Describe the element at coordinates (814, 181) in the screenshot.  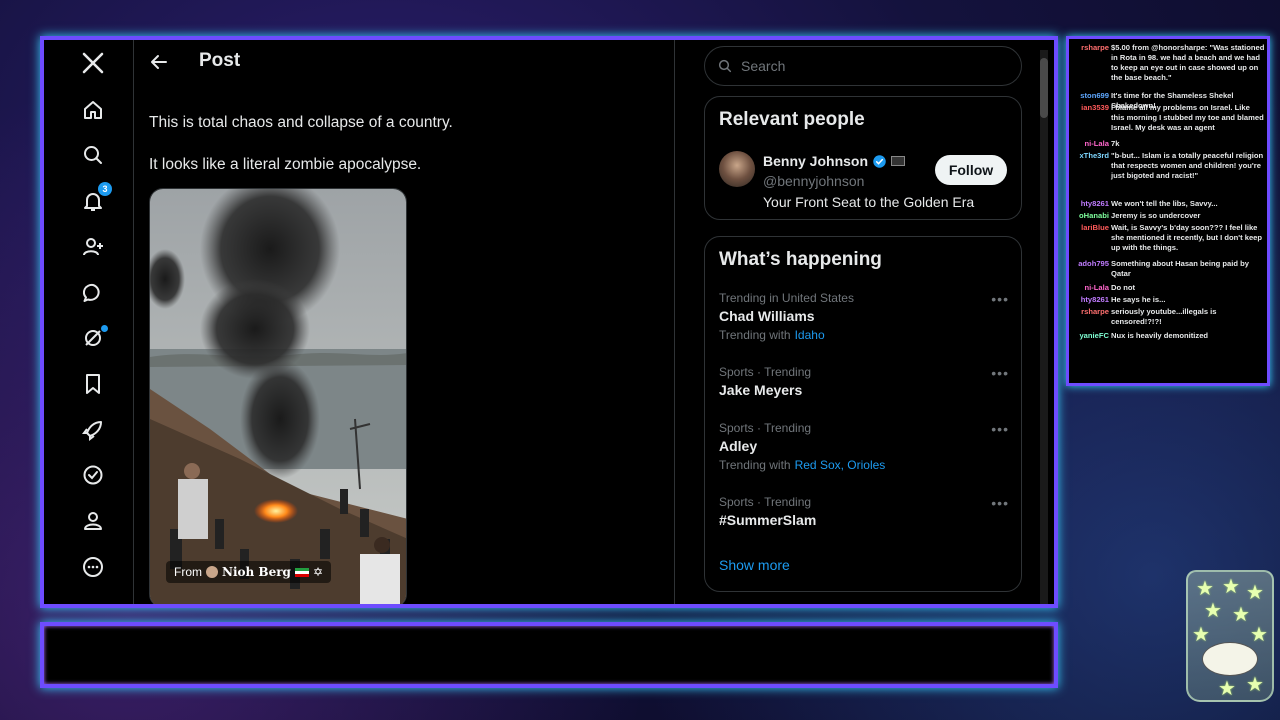
I see `person-handle: @bennyjohnson` at that location.